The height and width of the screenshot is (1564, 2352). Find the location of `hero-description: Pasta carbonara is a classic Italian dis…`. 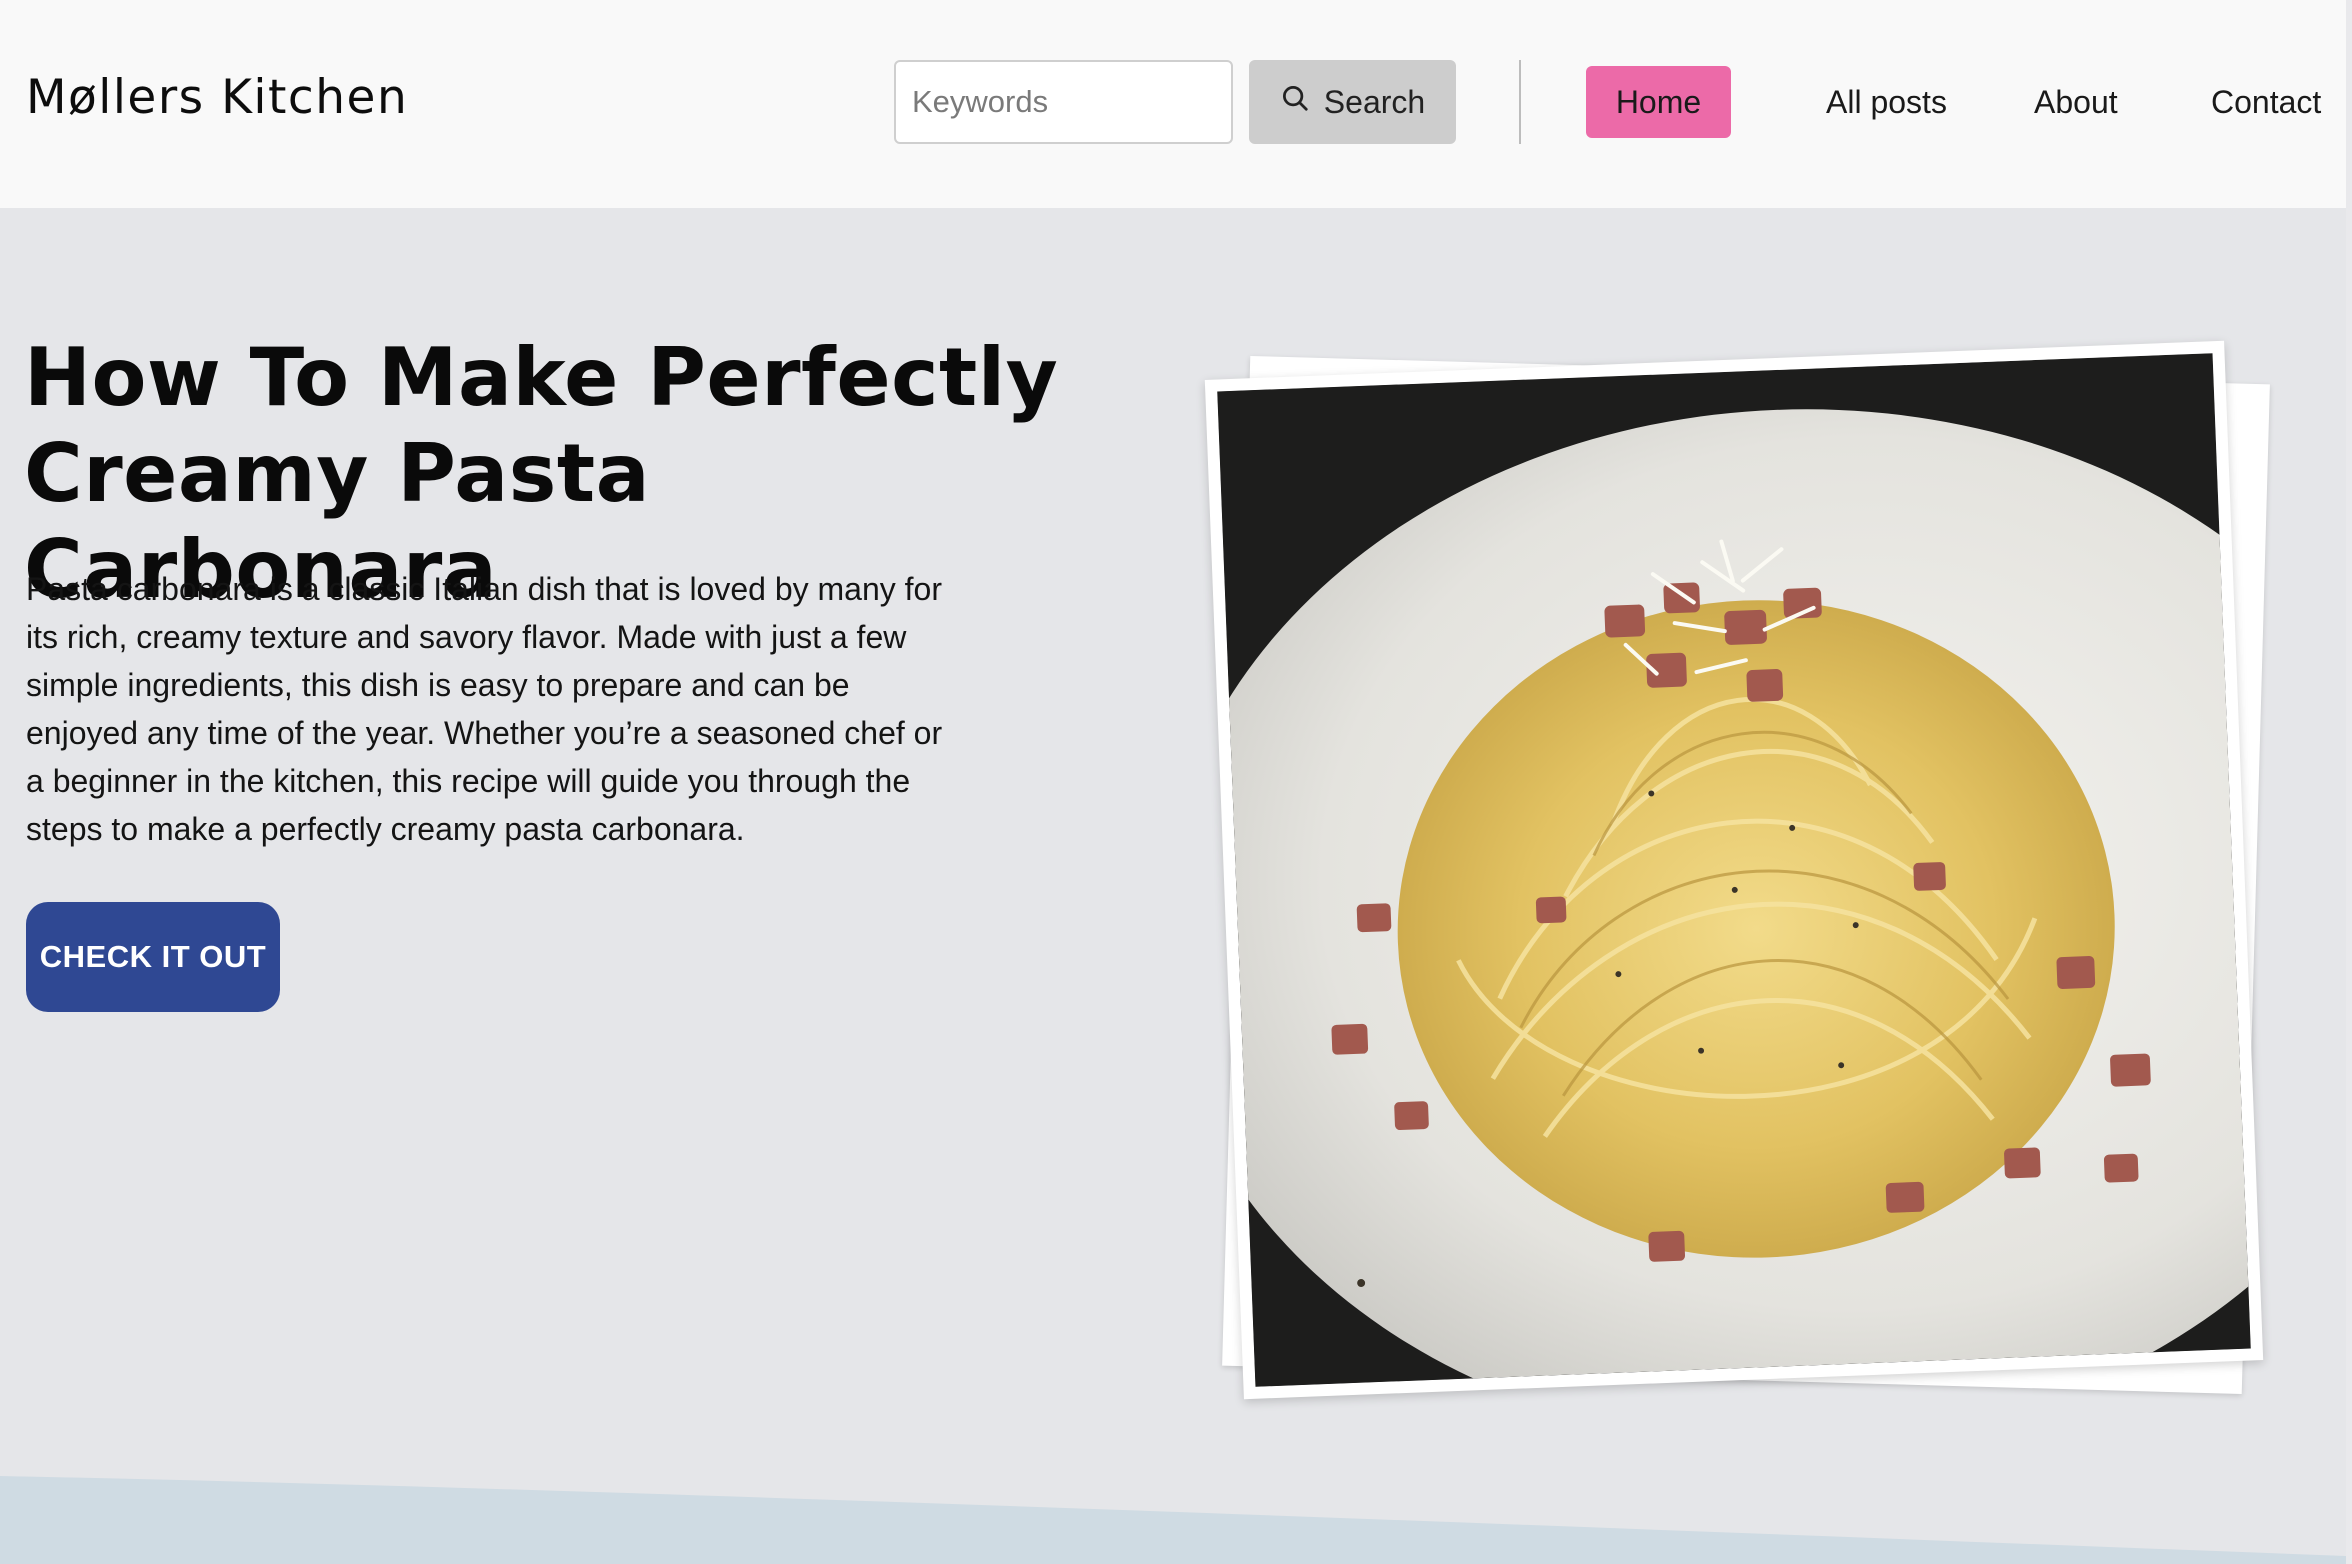

hero-description: Pasta carbonara is a classic Italian dis… is located at coordinates (484, 709).